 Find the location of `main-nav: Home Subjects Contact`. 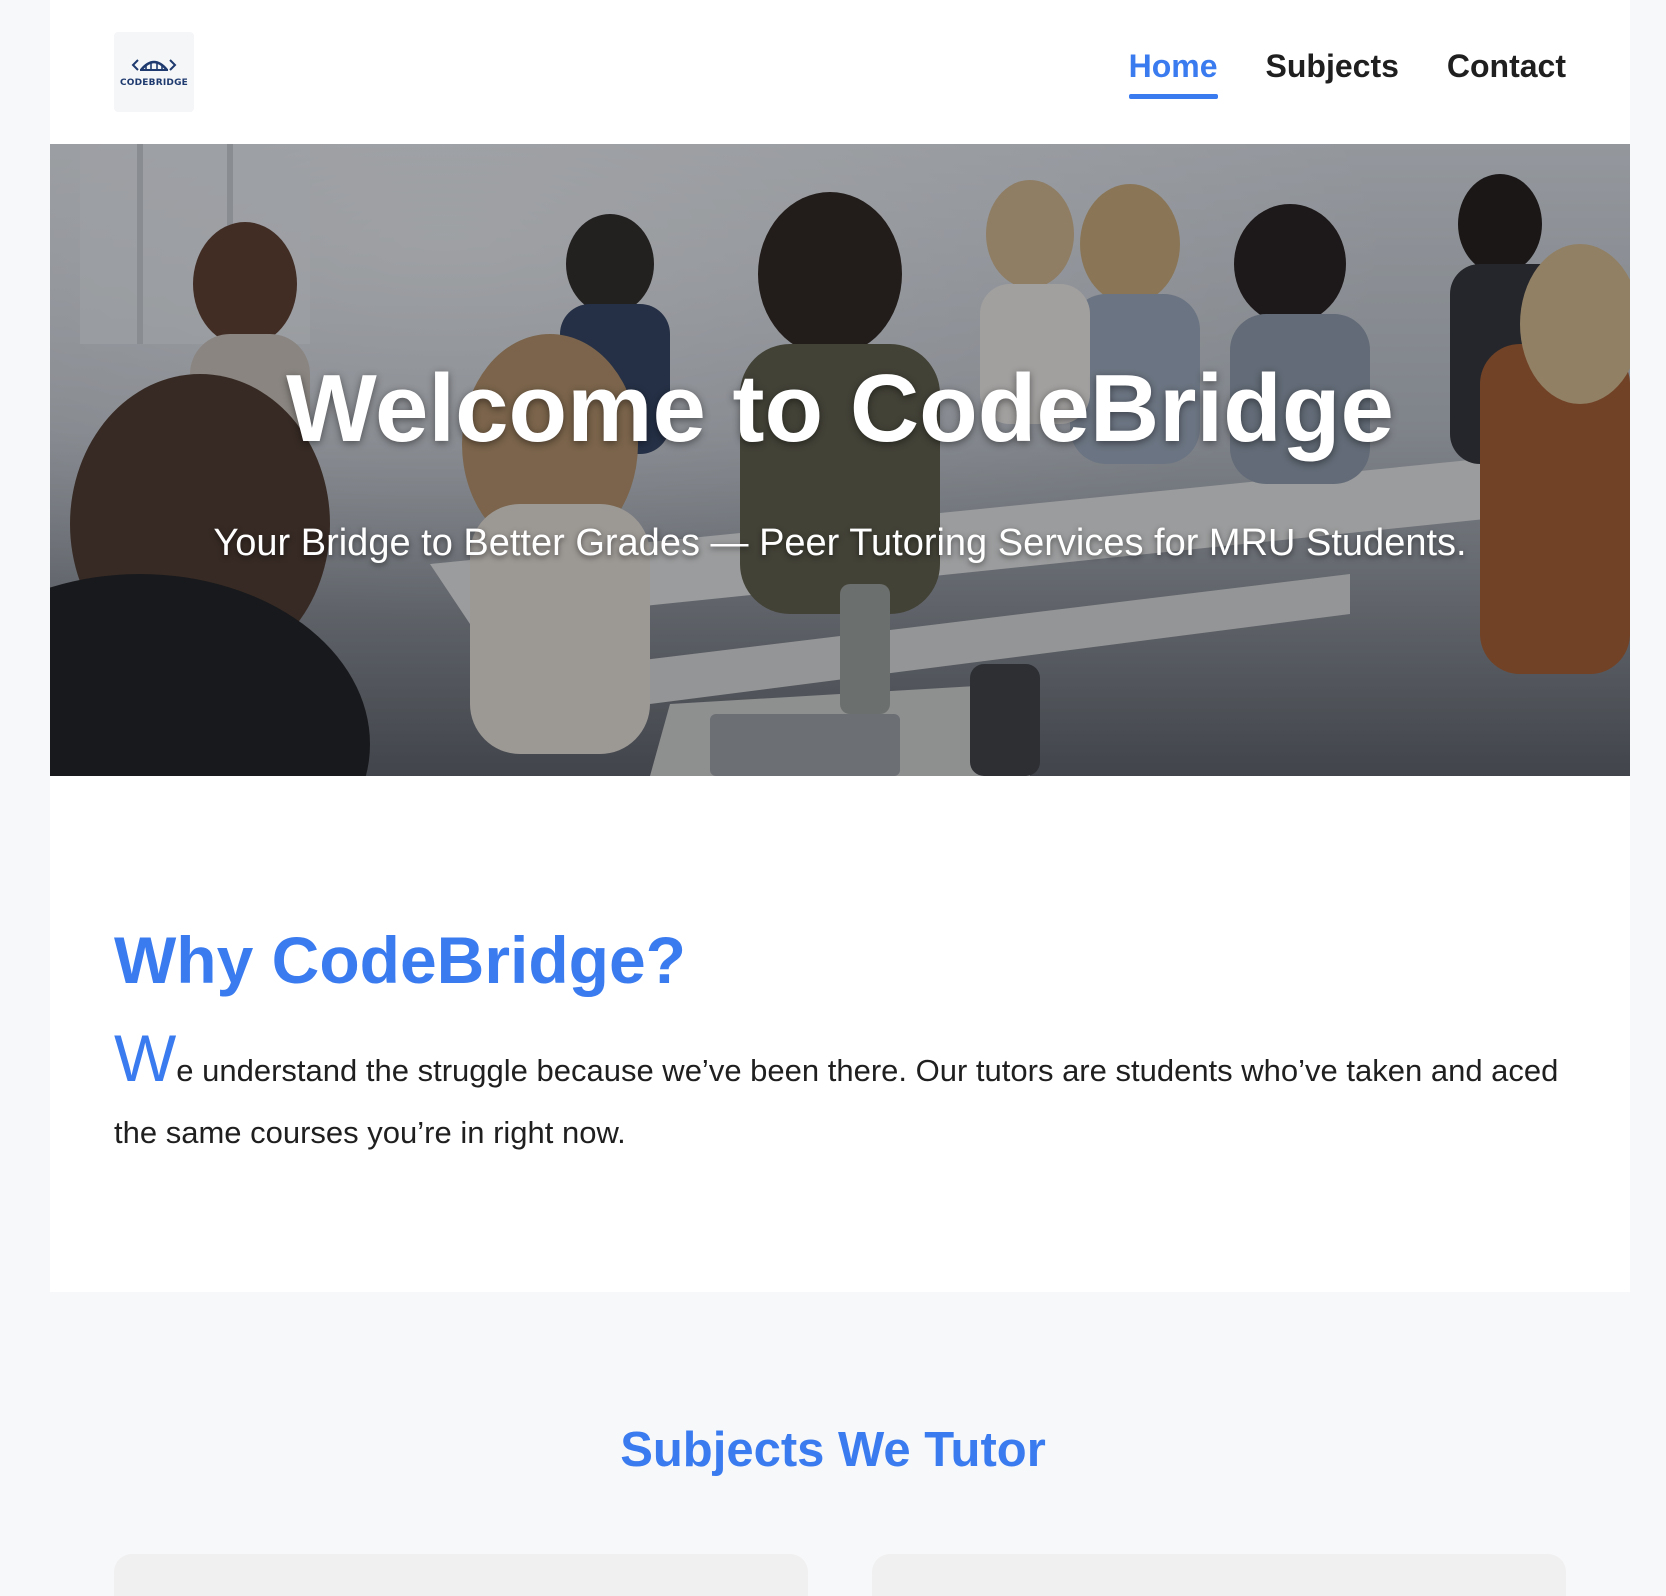

main-nav: Home Subjects Contact is located at coordinates (1347, 73).